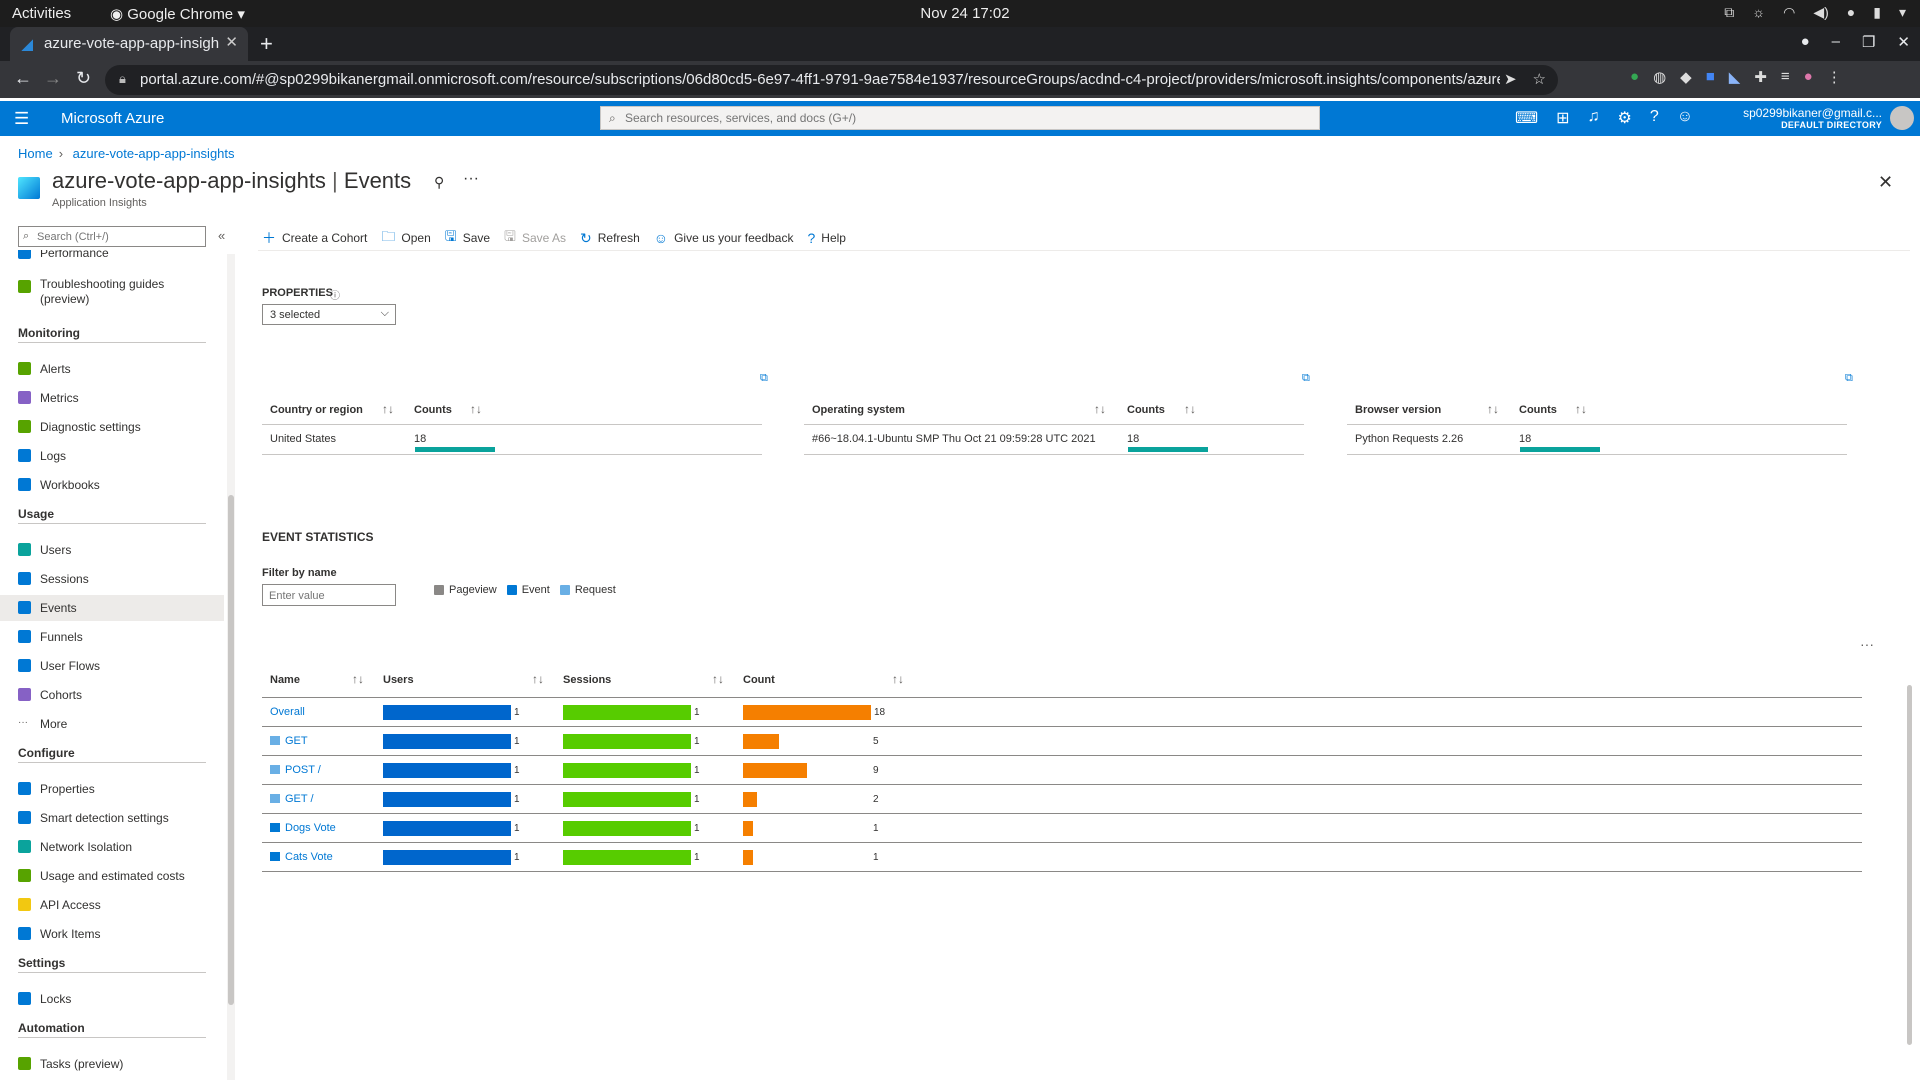 This screenshot has height=1080, width=1920. What do you see at coordinates (129, 44) in the screenshot?
I see `browser-tab: ◢ azure-vote-app-app-insigh ✕` at bounding box center [129, 44].